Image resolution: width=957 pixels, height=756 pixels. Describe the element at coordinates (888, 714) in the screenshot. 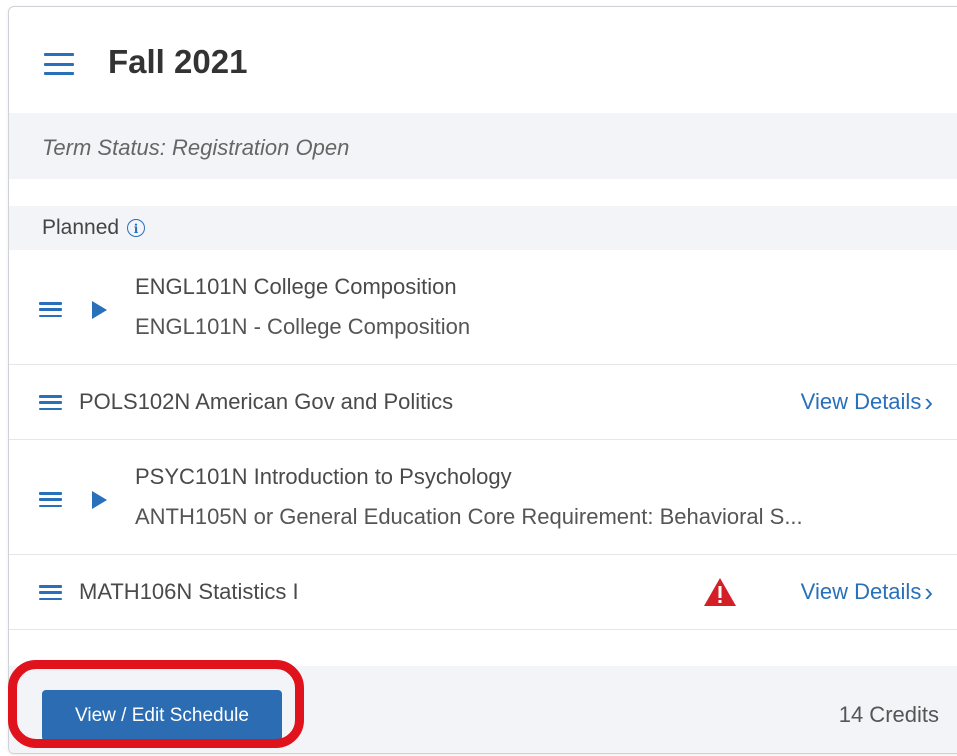

I see `credits-total: 14 Credits` at that location.